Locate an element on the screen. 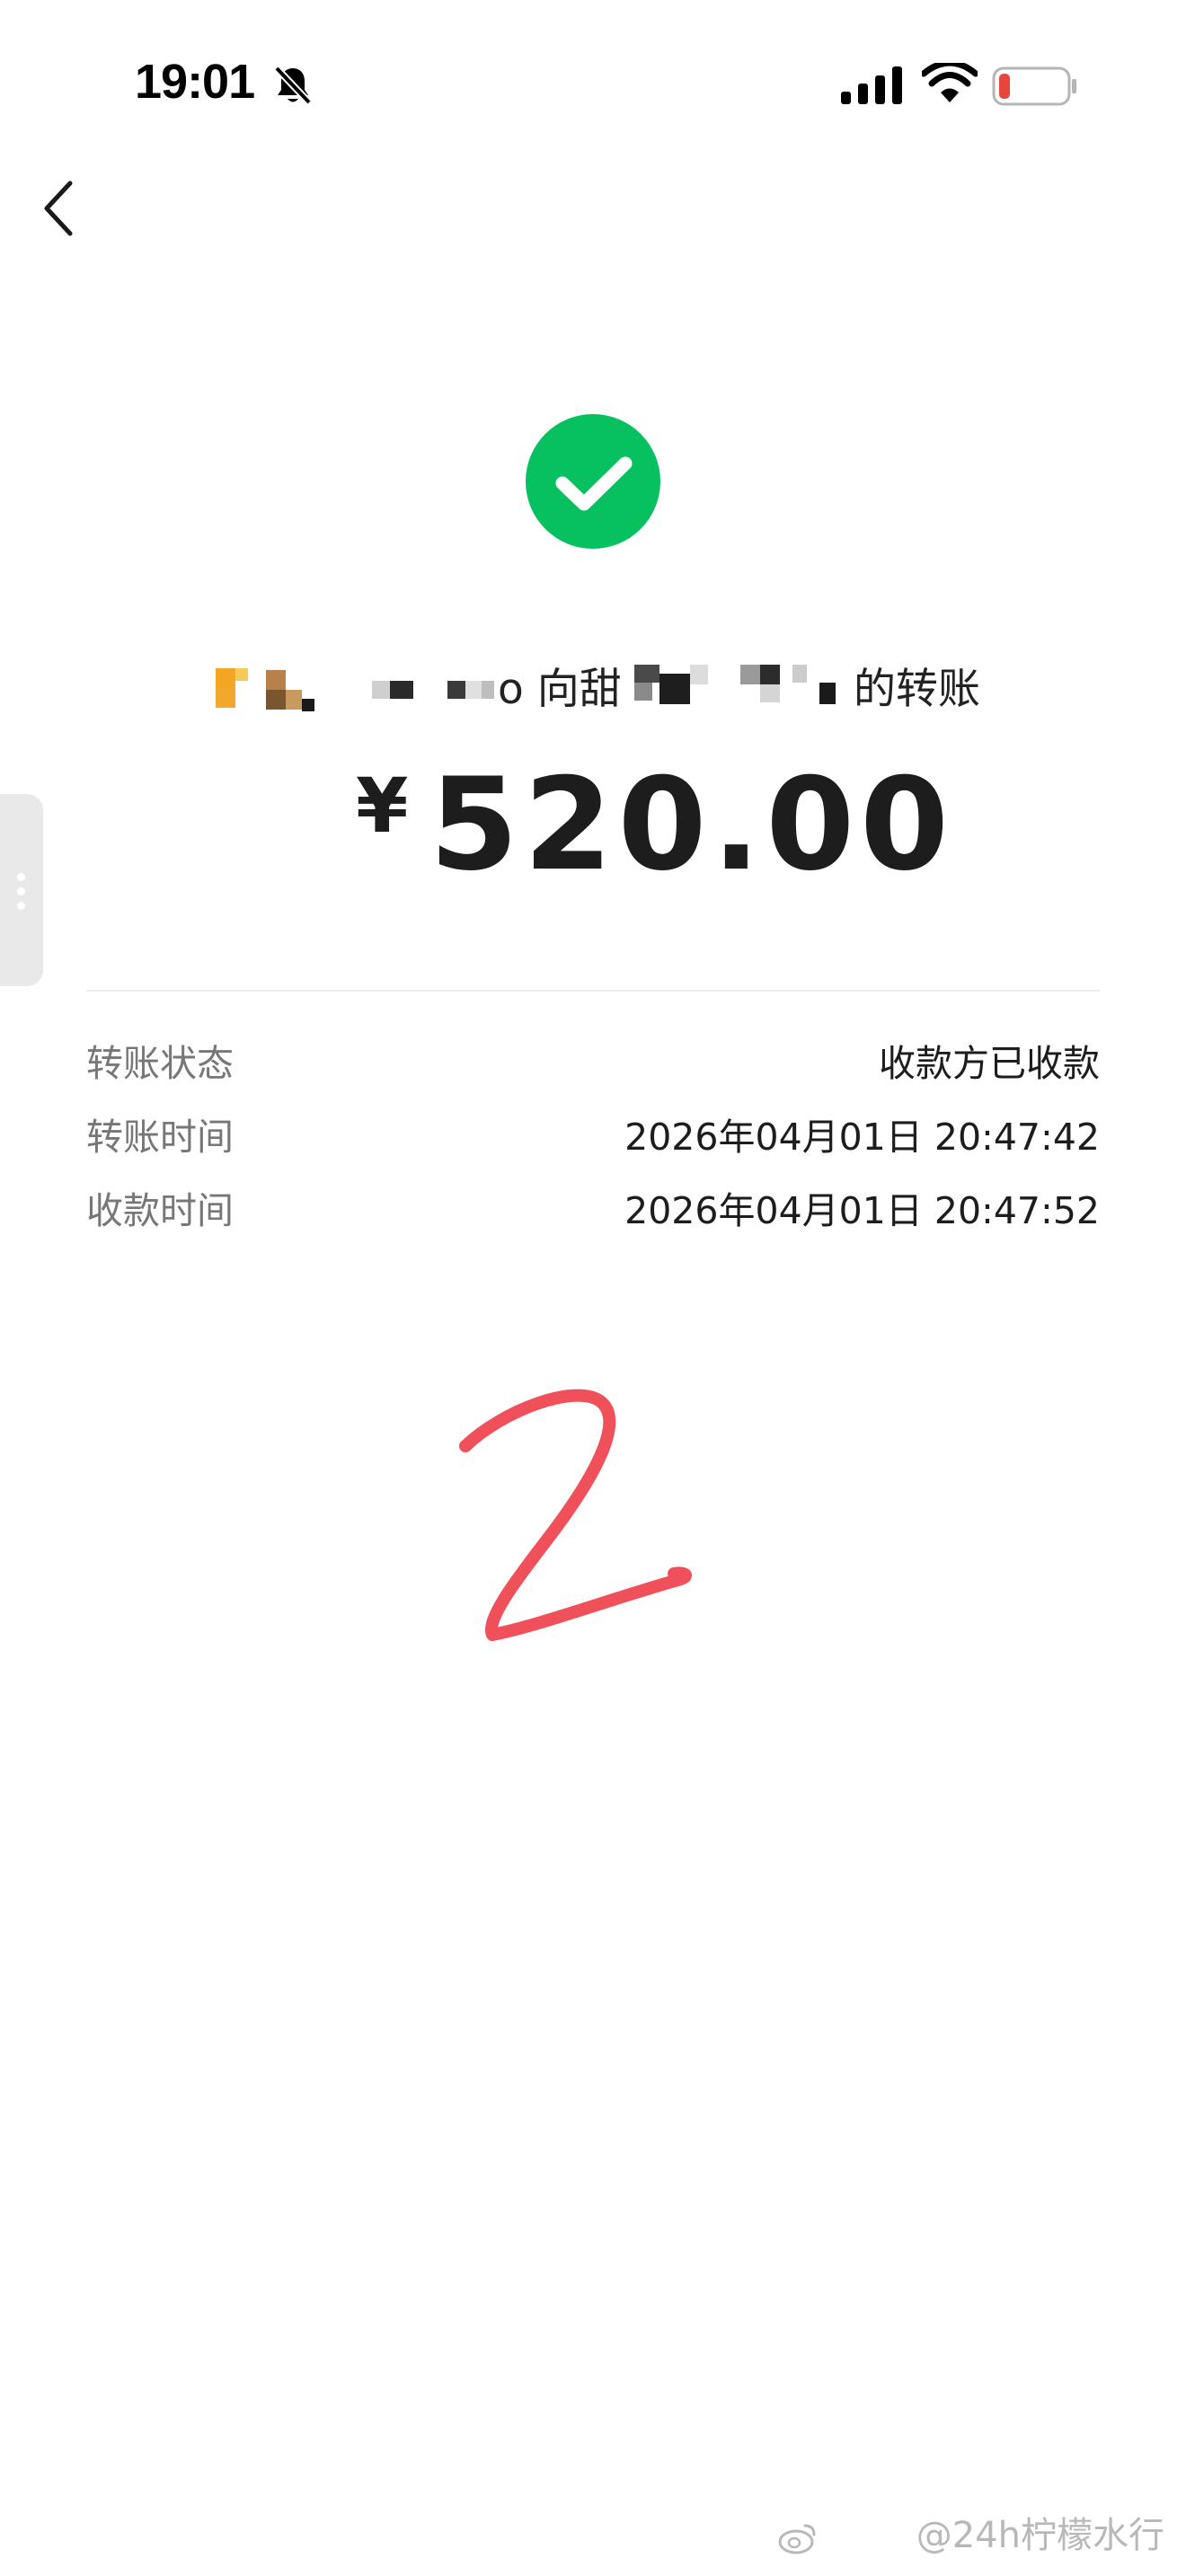 This screenshot has height=2576, width=1186. transfer-title: o 向甜 的转账 is located at coordinates (607, 683).